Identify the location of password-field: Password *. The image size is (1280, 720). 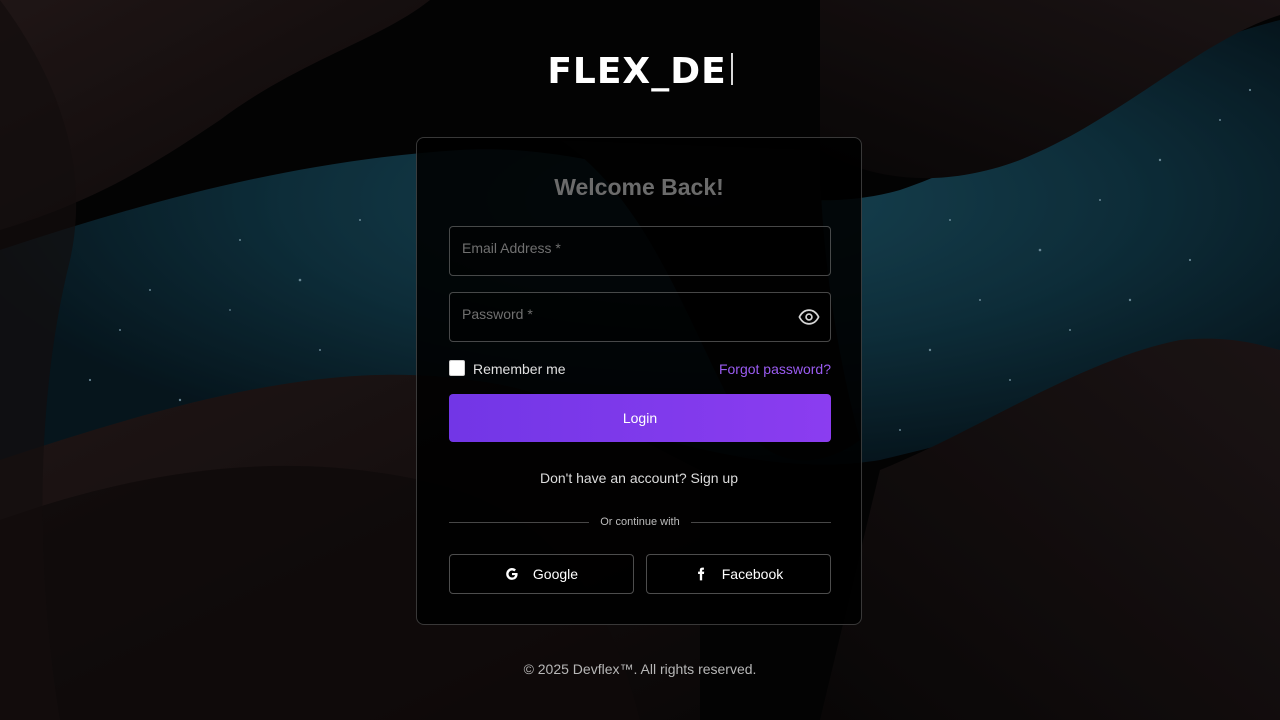
(640, 317).